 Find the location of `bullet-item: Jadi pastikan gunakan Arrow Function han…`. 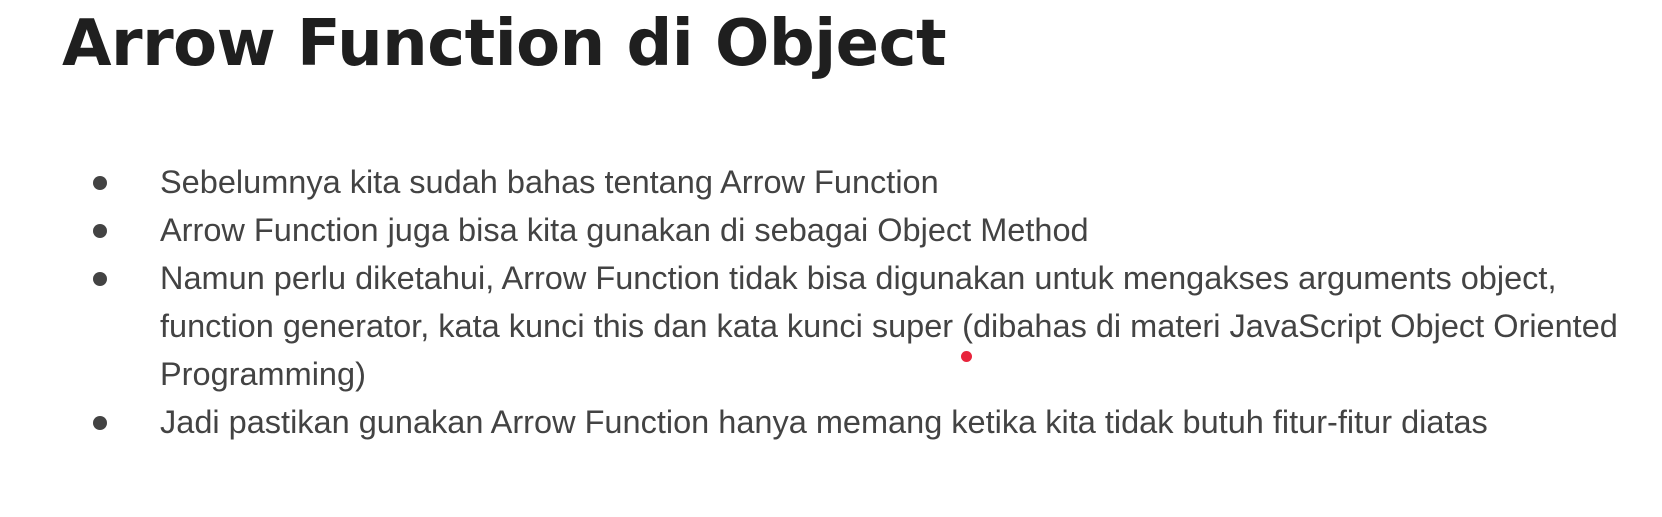

bullet-item: Jadi pastikan gunakan Arrow Function han… is located at coordinates (831, 422).